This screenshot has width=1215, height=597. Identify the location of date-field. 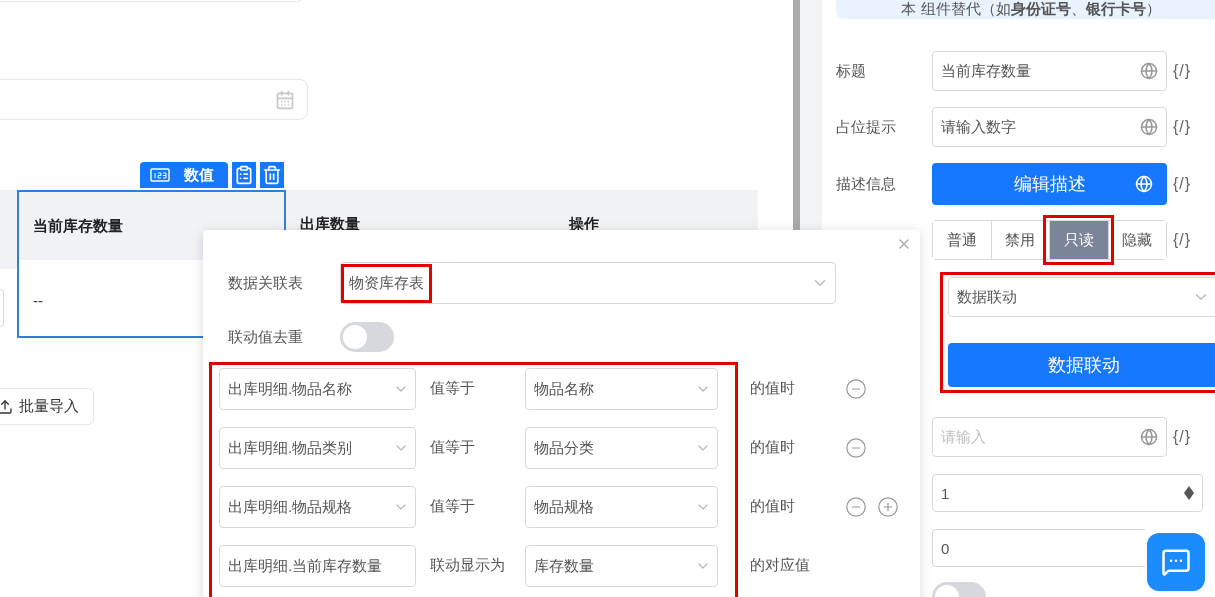
(154, 99).